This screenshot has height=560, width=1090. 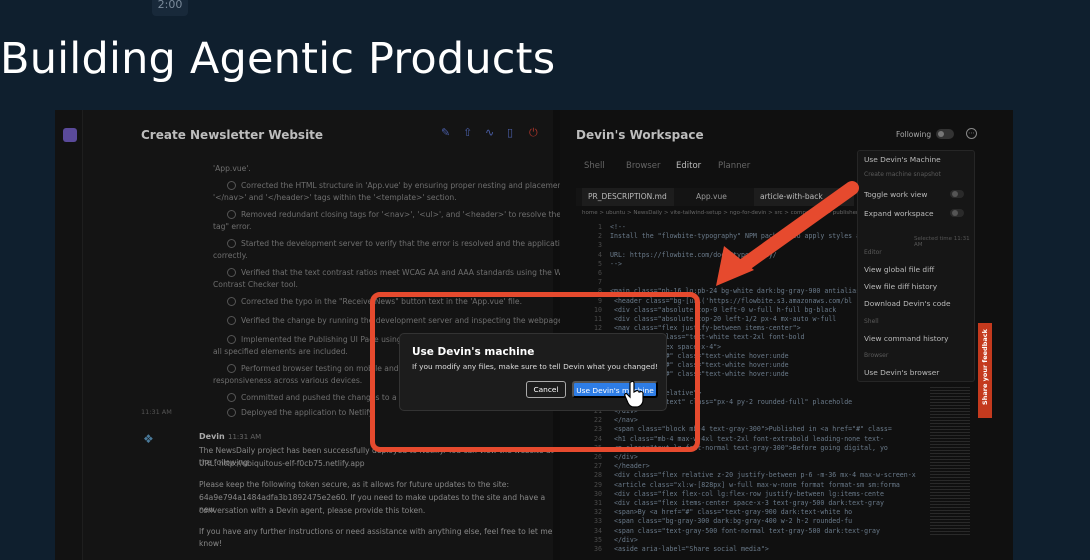 I want to click on app-sidebar, so click(x=69, y=335).